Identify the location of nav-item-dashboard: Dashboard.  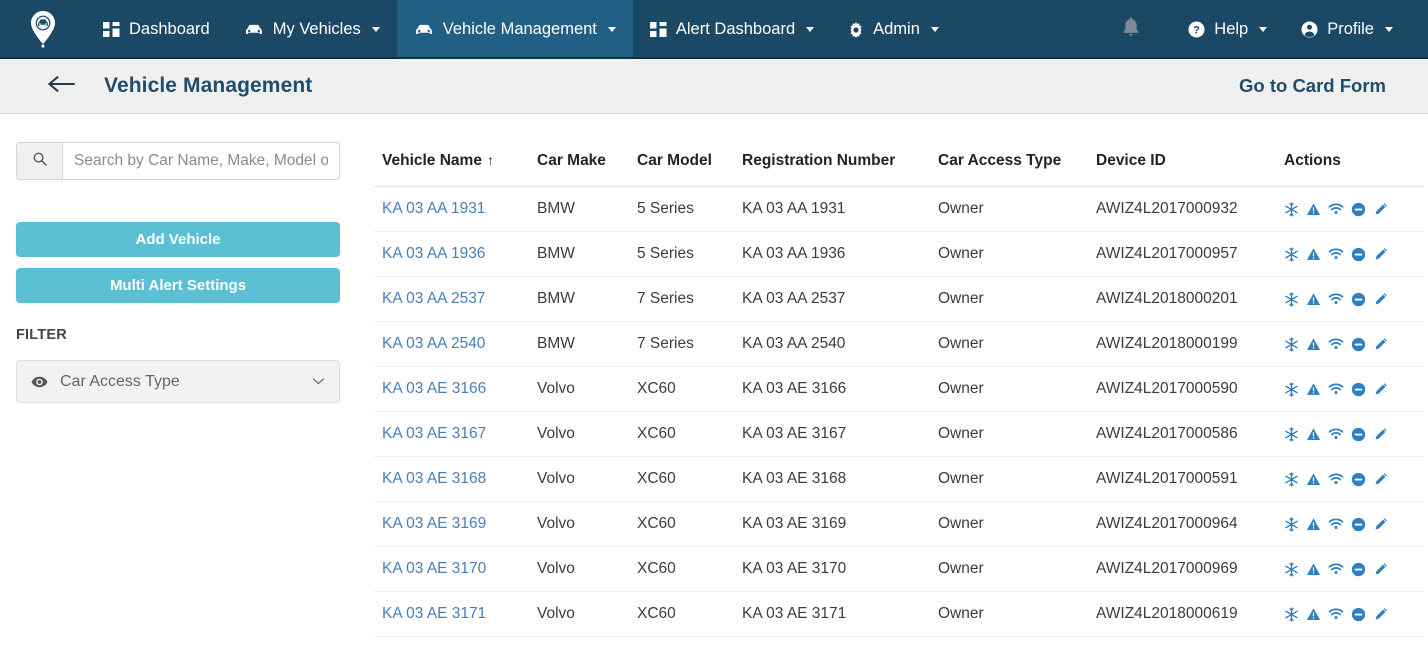
(156, 29).